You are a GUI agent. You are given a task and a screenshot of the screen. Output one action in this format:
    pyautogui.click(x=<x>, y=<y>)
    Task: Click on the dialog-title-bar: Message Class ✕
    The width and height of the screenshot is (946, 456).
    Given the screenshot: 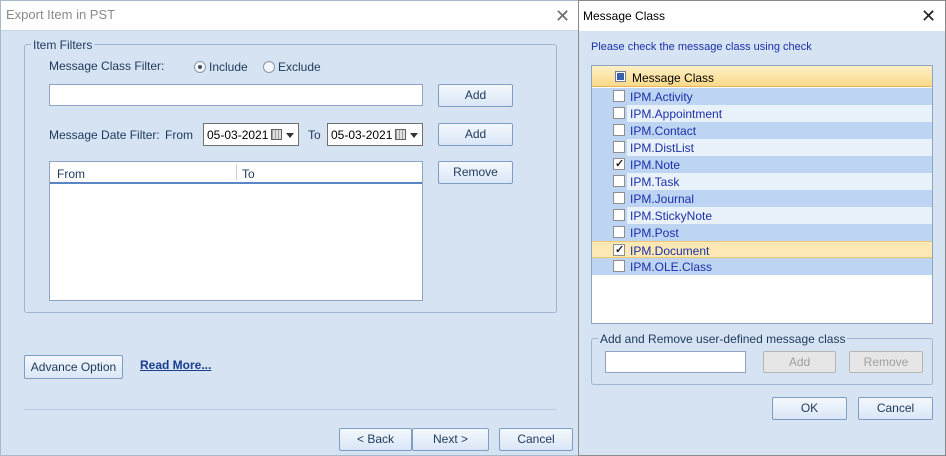 What is the action you would take?
    pyautogui.click(x=762, y=16)
    